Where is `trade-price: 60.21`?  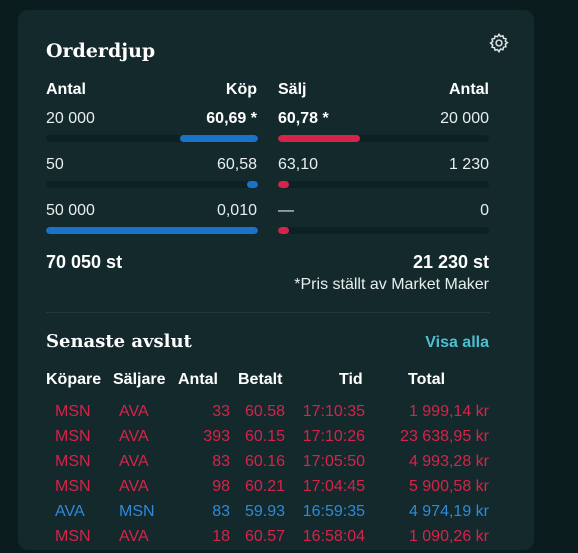
trade-price: 60.21 is located at coordinates (264, 486).